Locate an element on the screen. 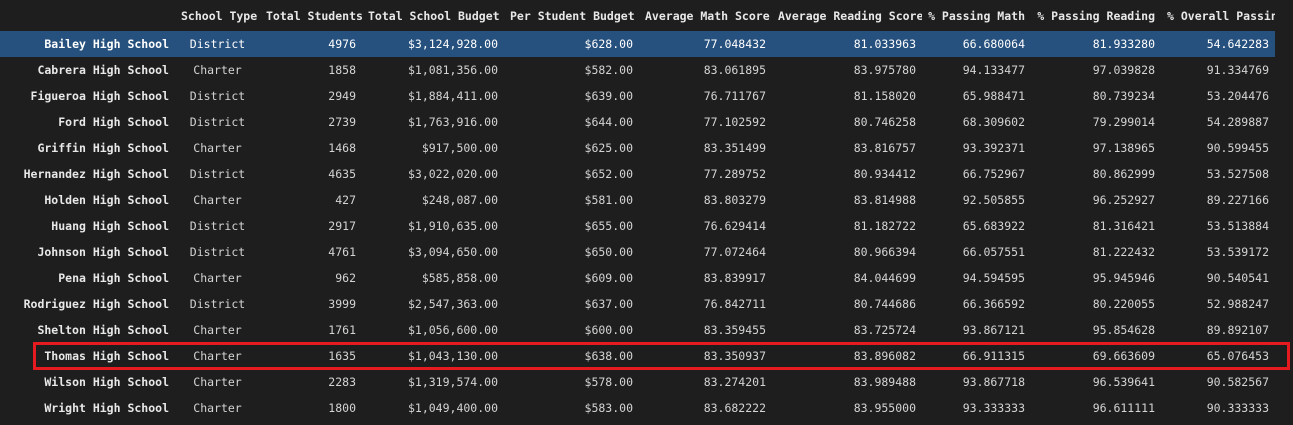  row-index-school-name: Figueroa High School is located at coordinates (99, 96).